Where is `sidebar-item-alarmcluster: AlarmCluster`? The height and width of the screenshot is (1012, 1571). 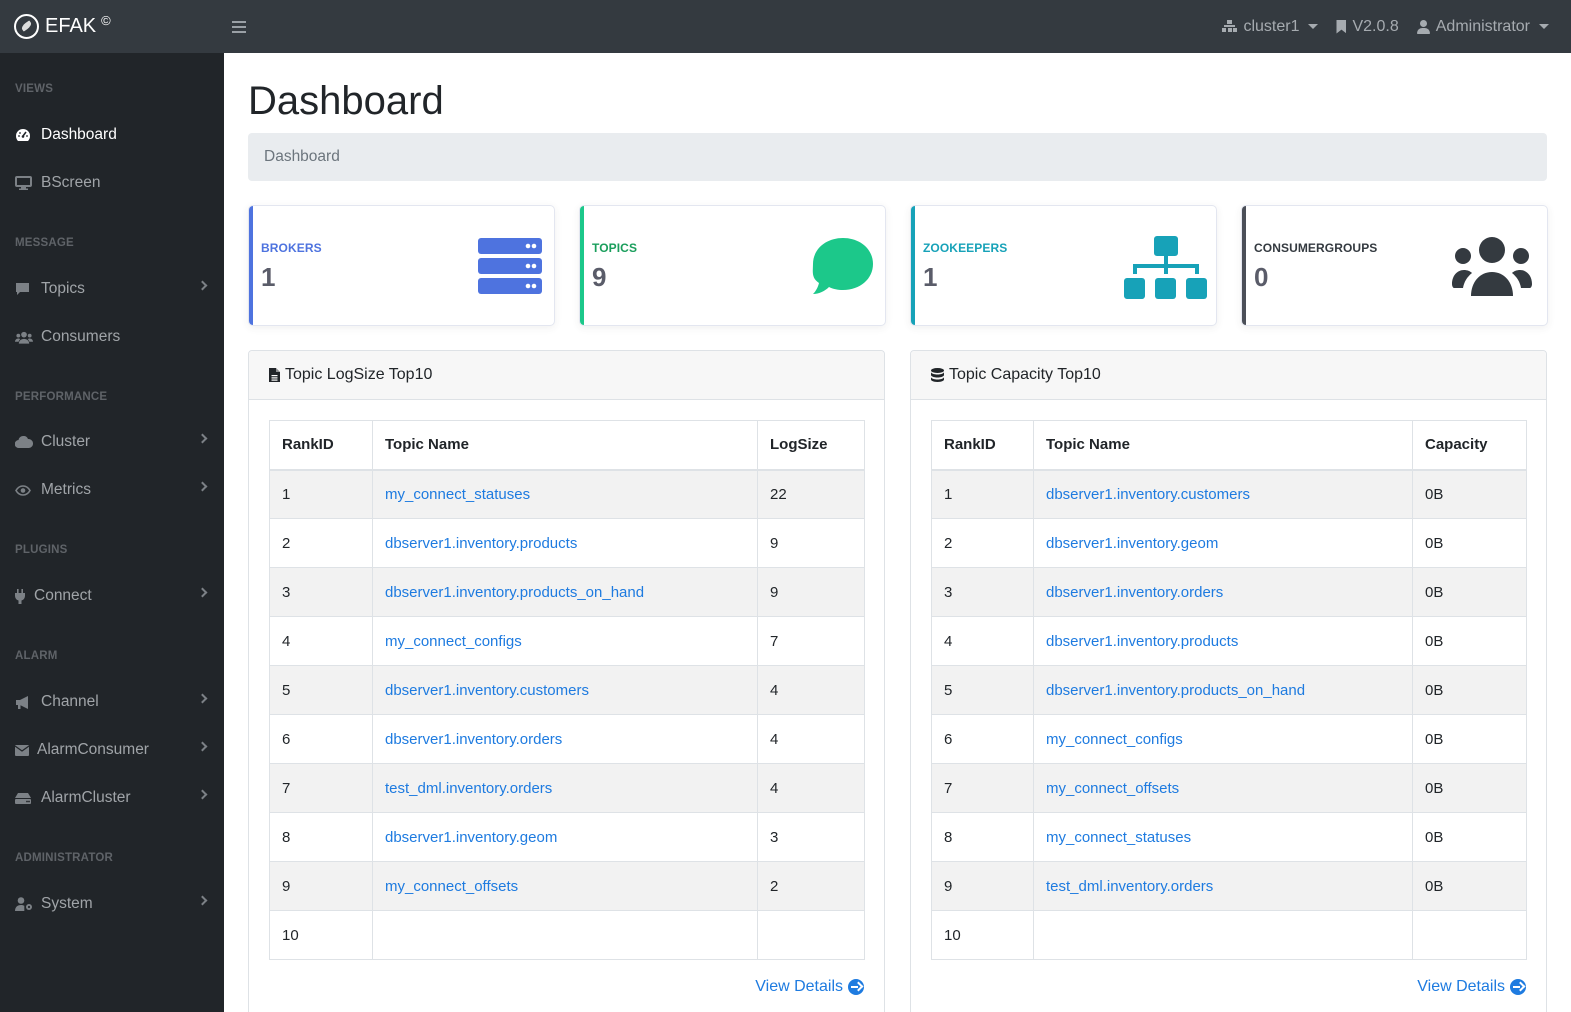
sidebar-item-alarmcluster: AlarmCluster is located at coordinates (112, 798).